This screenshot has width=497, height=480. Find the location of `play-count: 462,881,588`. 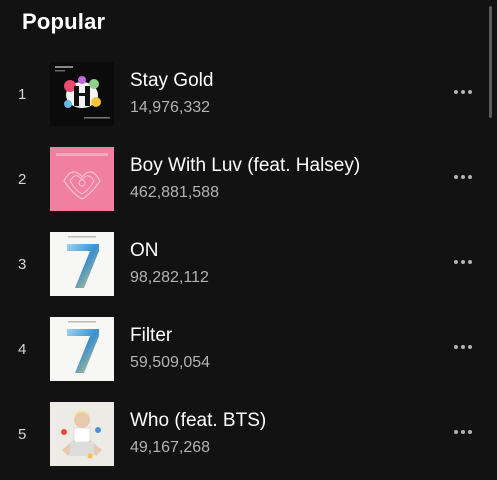

play-count: 462,881,588 is located at coordinates (174, 192).